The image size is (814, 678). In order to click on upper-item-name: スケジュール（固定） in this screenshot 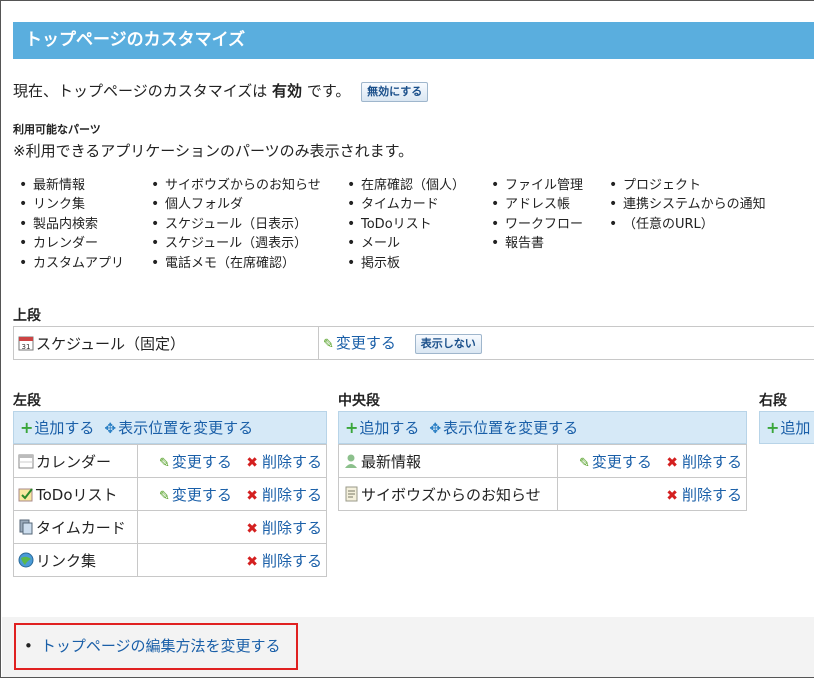, I will do `click(110, 343)`.